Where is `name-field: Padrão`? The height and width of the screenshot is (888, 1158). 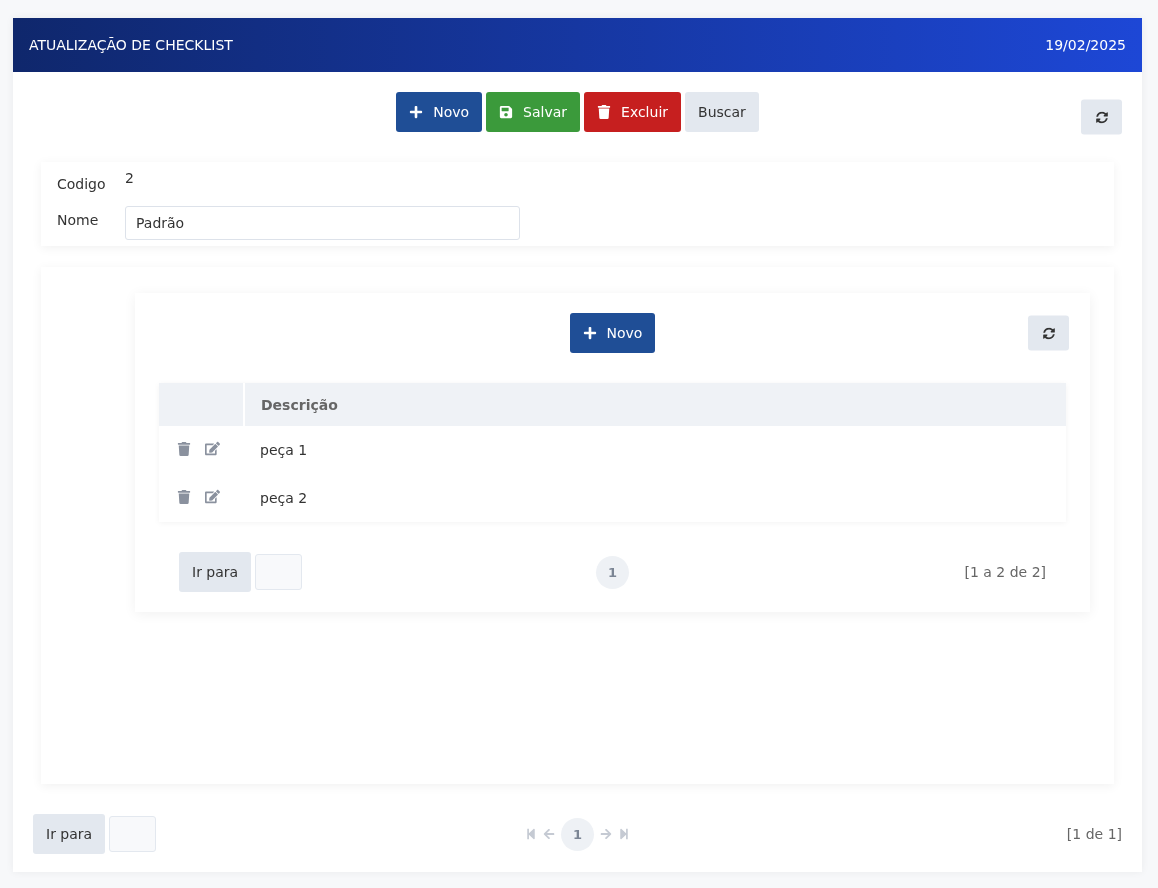
name-field: Padrão is located at coordinates (322, 223).